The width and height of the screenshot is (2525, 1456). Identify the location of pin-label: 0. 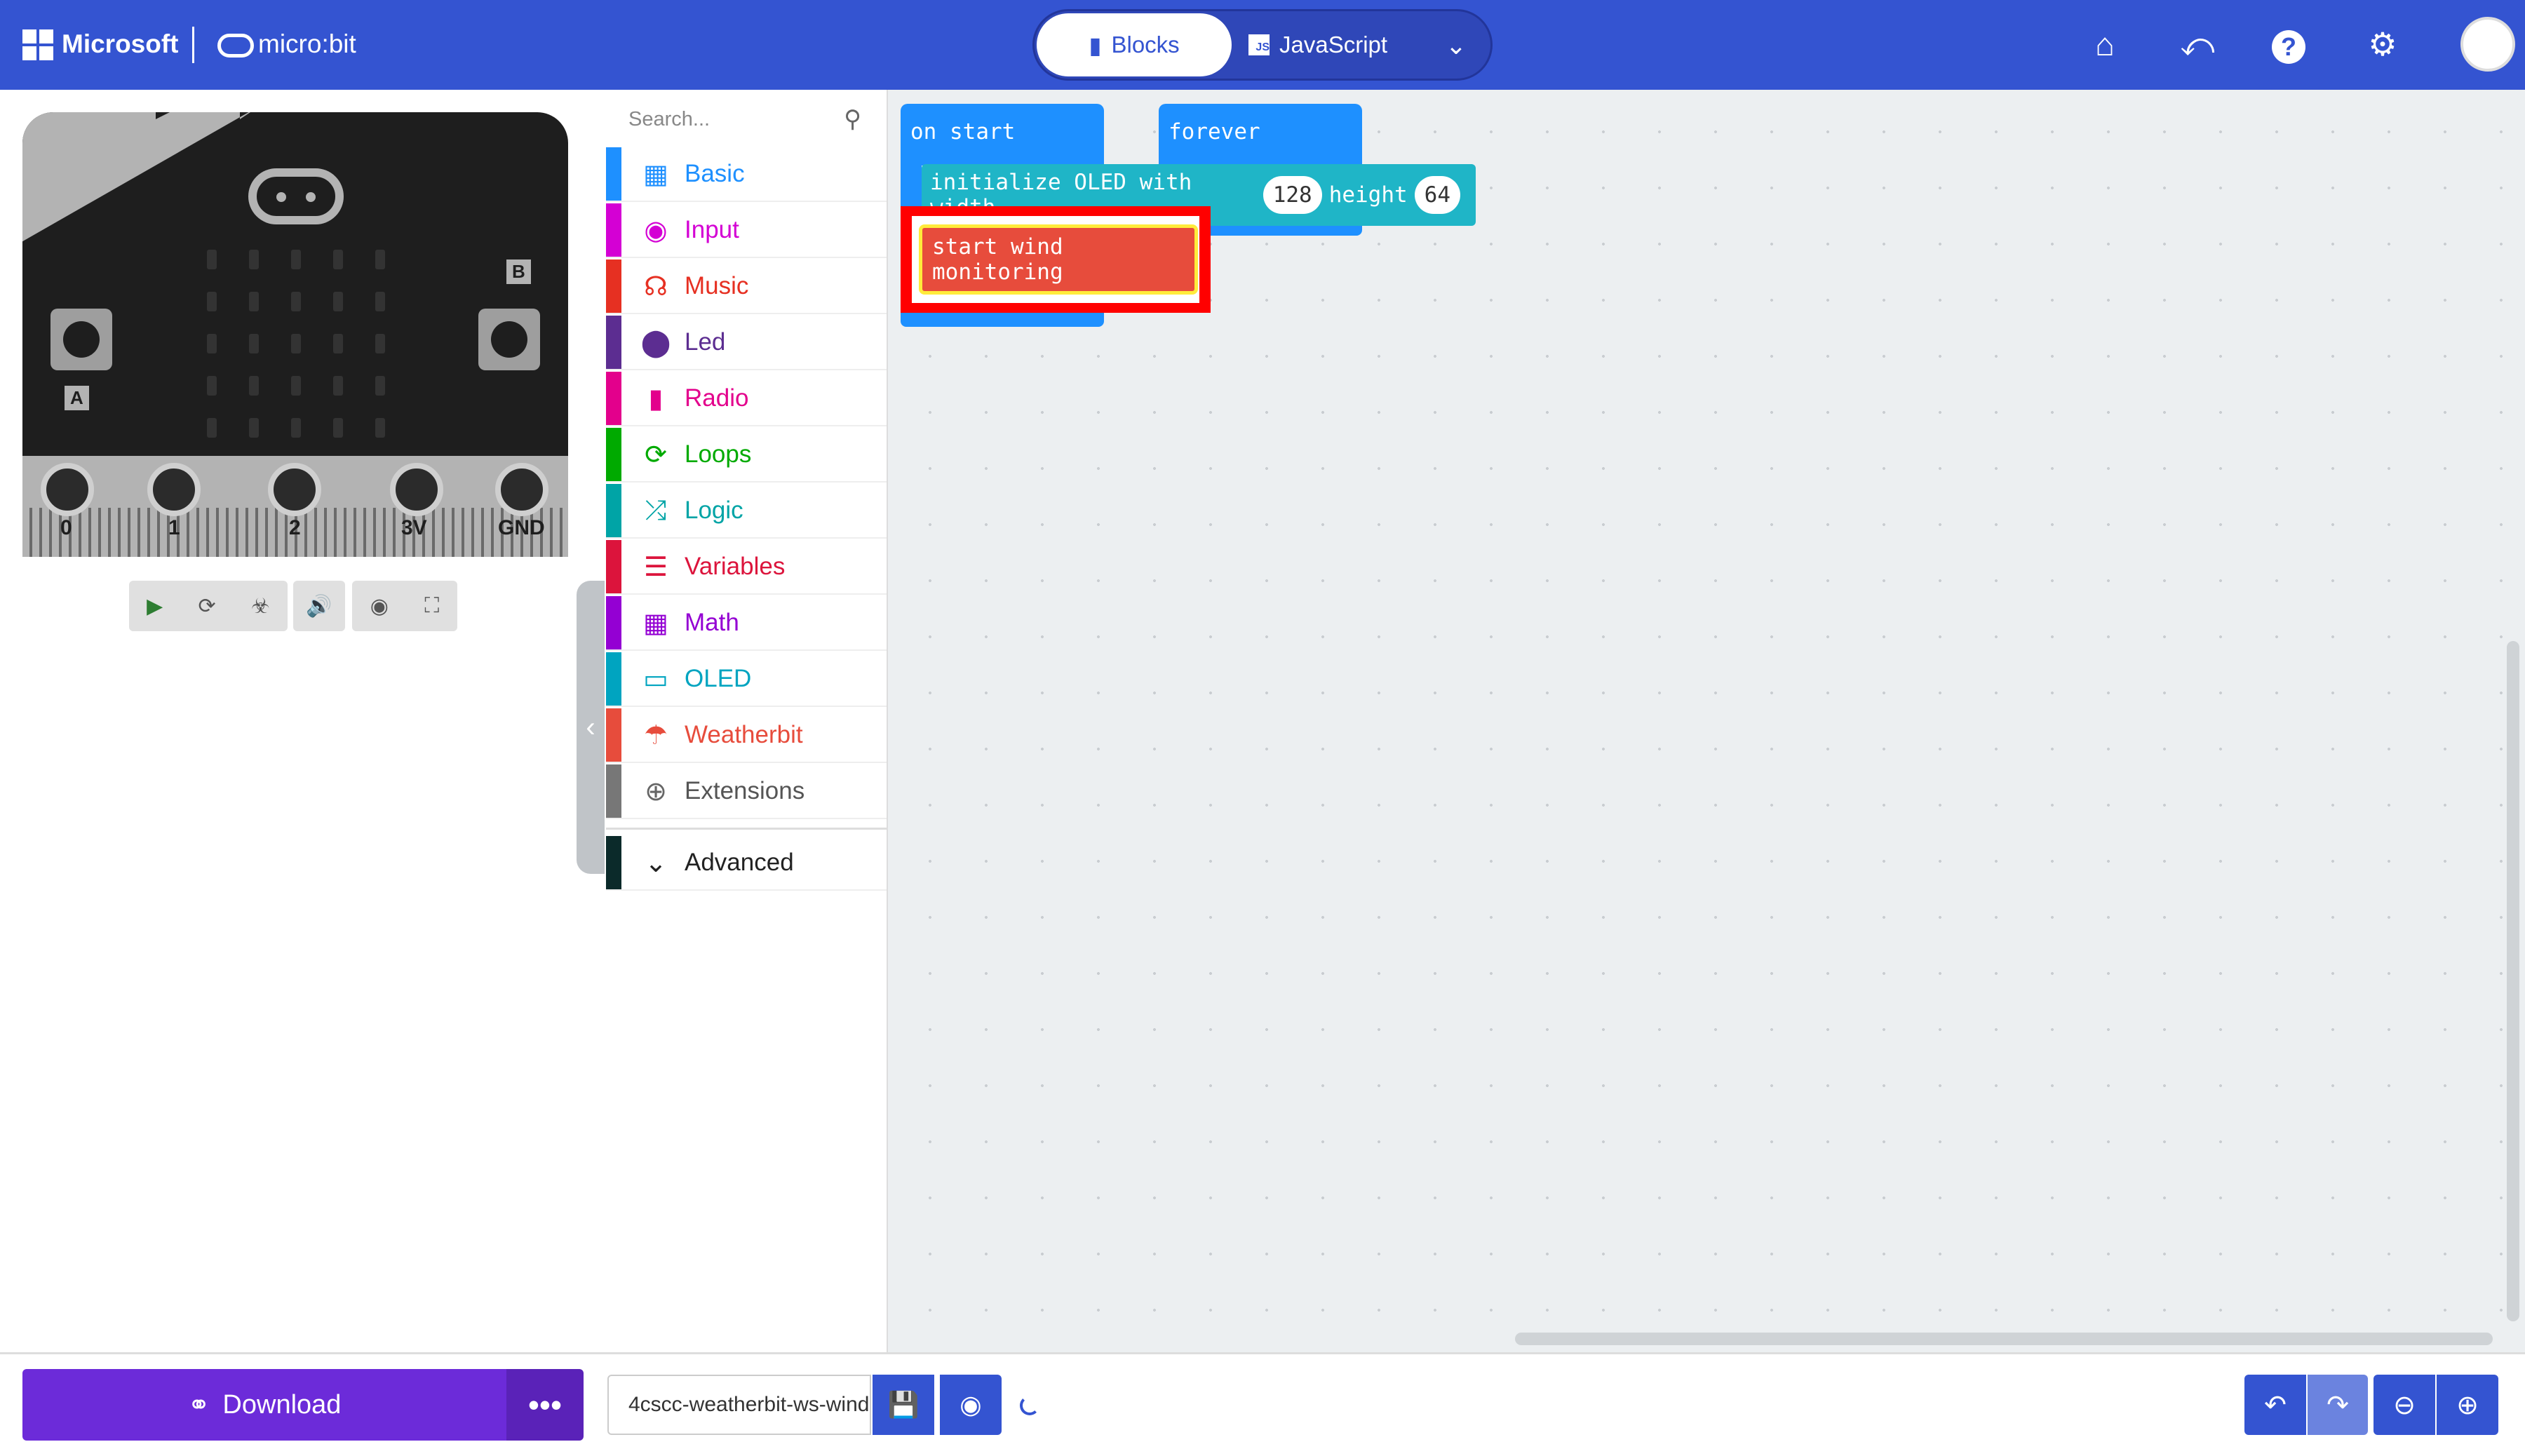
(66, 527).